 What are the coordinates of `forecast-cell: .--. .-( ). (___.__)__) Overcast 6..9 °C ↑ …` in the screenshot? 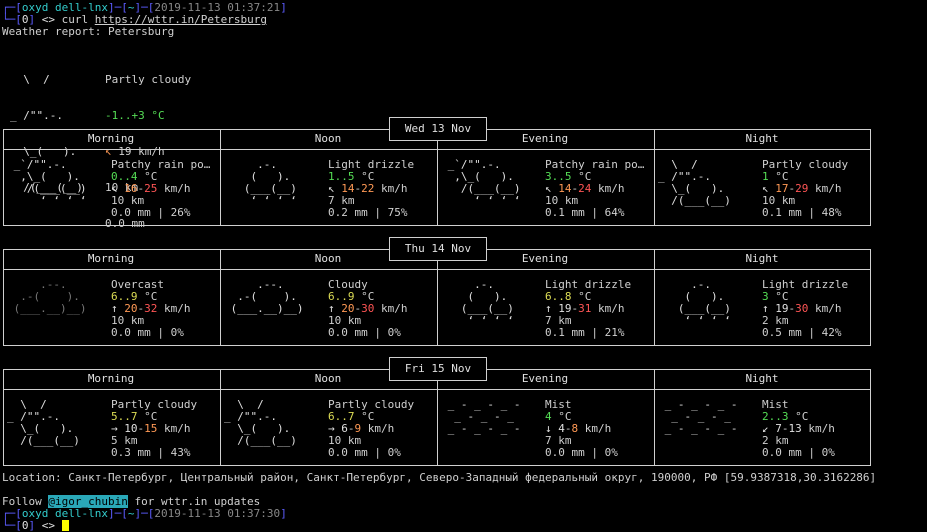 It's located at (111, 309).